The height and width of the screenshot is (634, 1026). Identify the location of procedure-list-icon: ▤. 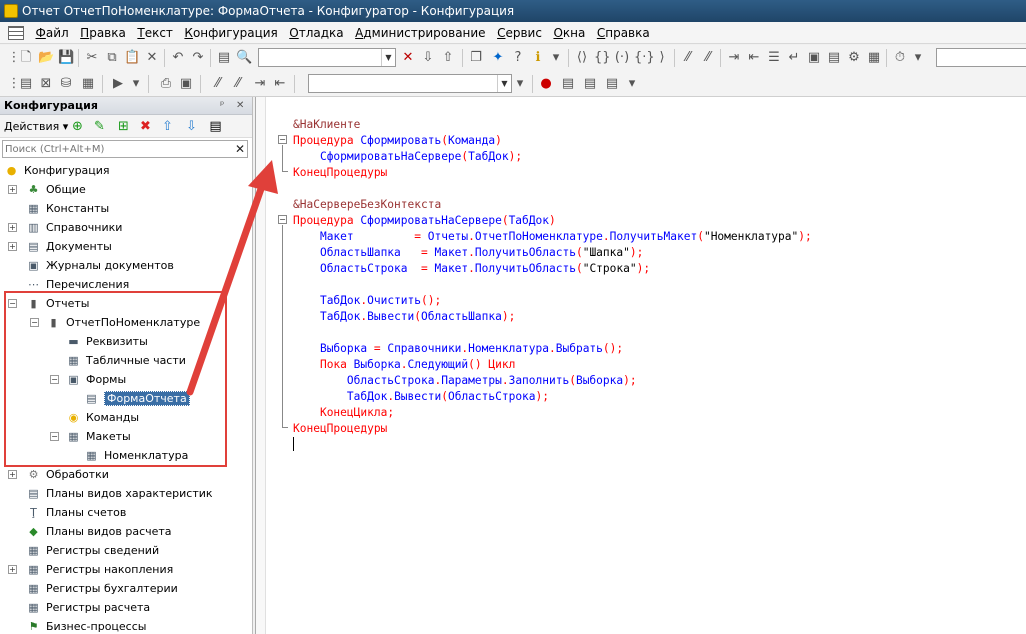
(834, 58).